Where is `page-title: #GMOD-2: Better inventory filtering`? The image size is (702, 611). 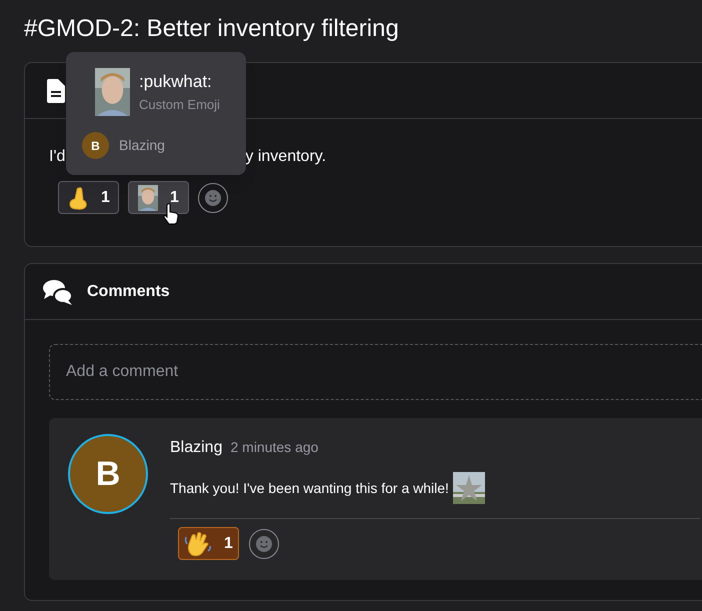 page-title: #GMOD-2: Better inventory filtering is located at coordinates (212, 29).